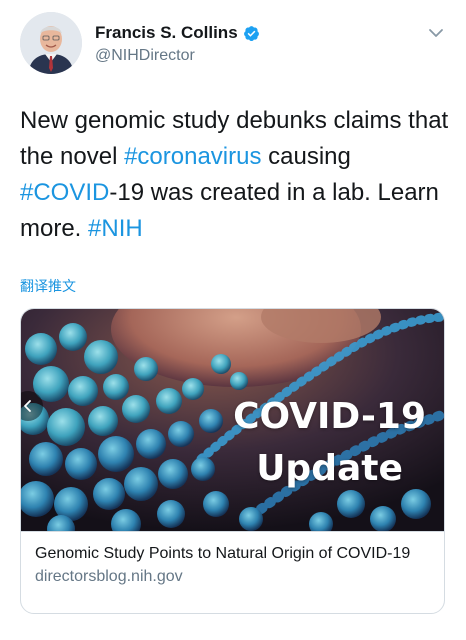  I want to click on card-overlay-line: COVID-19, so click(329, 416).